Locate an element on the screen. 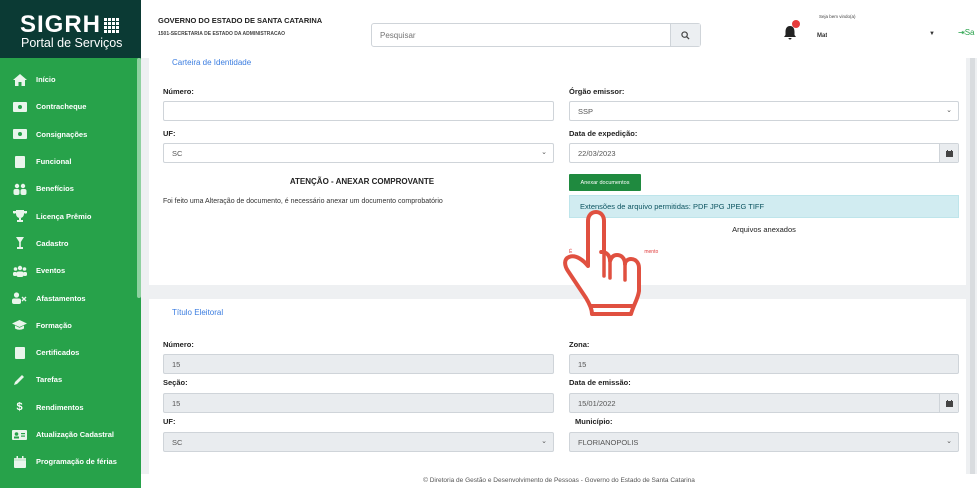 The width and height of the screenshot is (977, 488). numero-label: Número: is located at coordinates (178, 91).